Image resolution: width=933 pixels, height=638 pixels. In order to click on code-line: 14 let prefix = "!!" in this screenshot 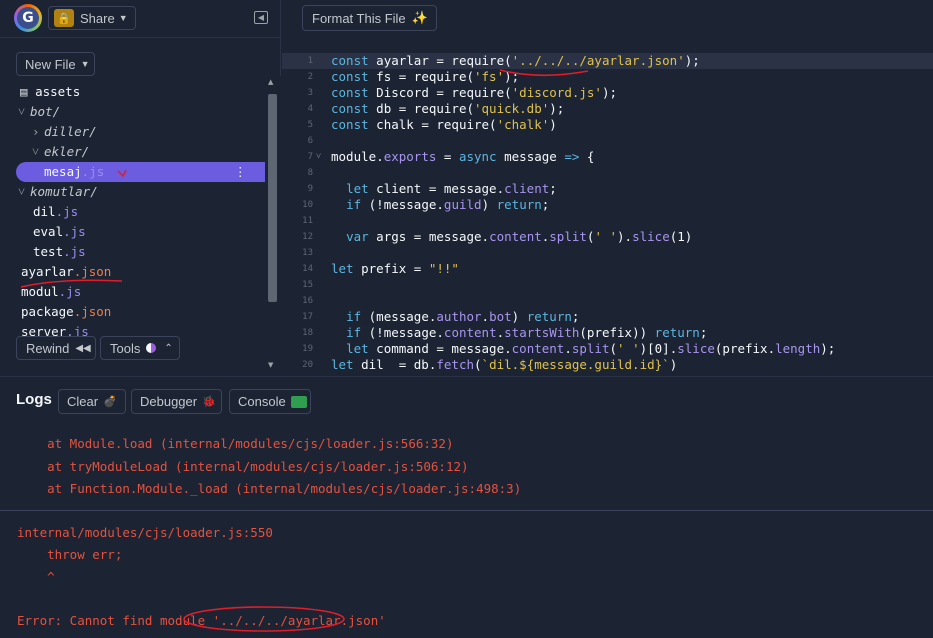, I will do `click(607, 269)`.